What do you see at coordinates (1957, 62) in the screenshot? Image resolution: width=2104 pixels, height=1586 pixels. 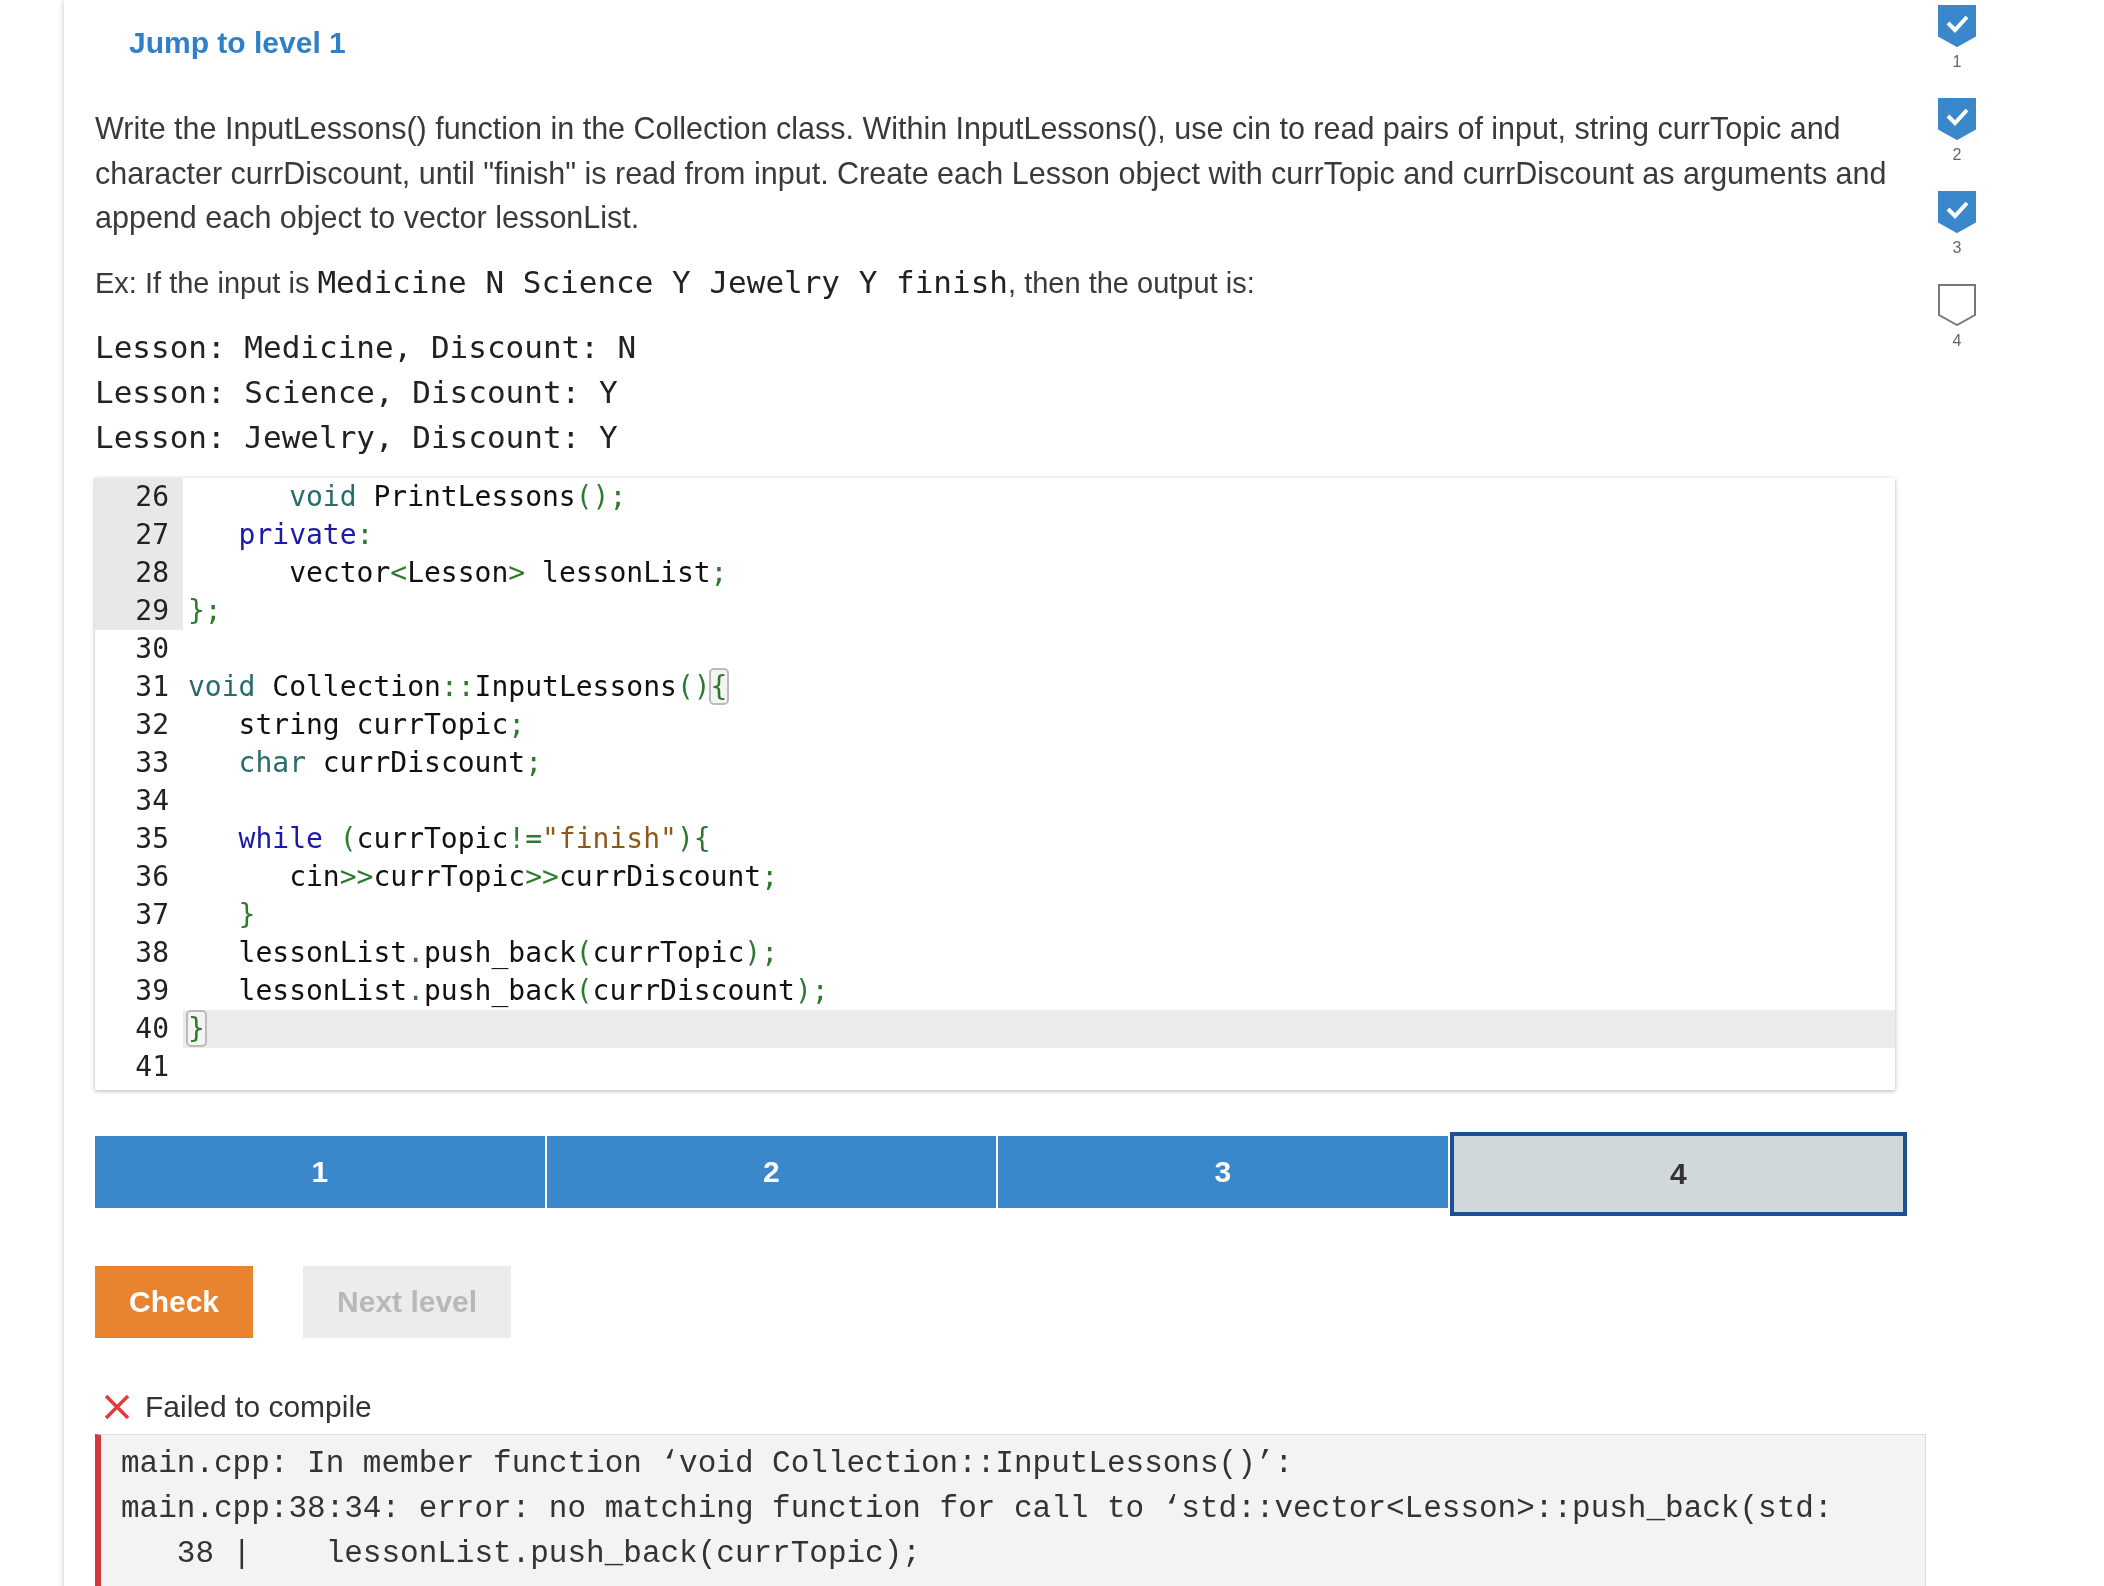 I see `level-number: 1` at bounding box center [1957, 62].